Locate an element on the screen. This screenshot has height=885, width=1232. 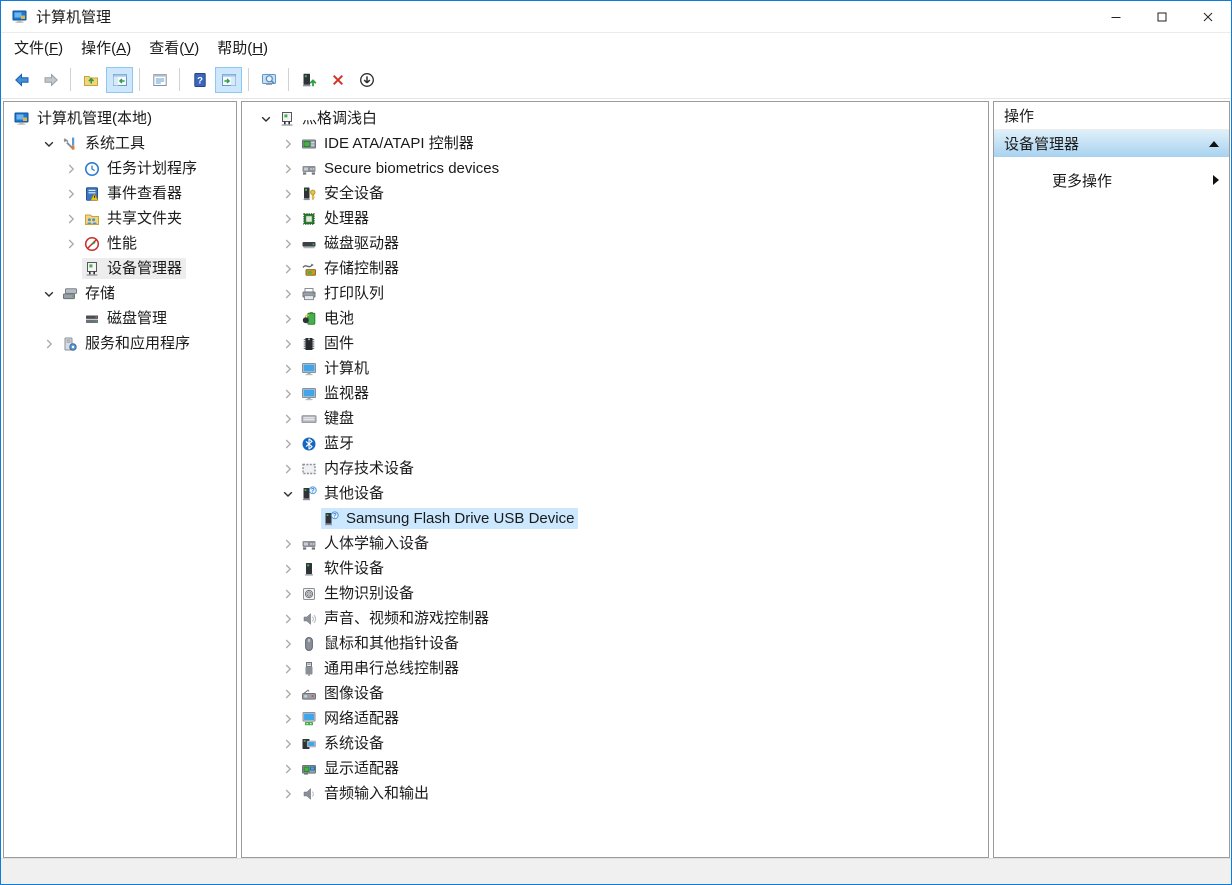
tree-item-content: 蓝牙 is located at coordinates (328, 443).